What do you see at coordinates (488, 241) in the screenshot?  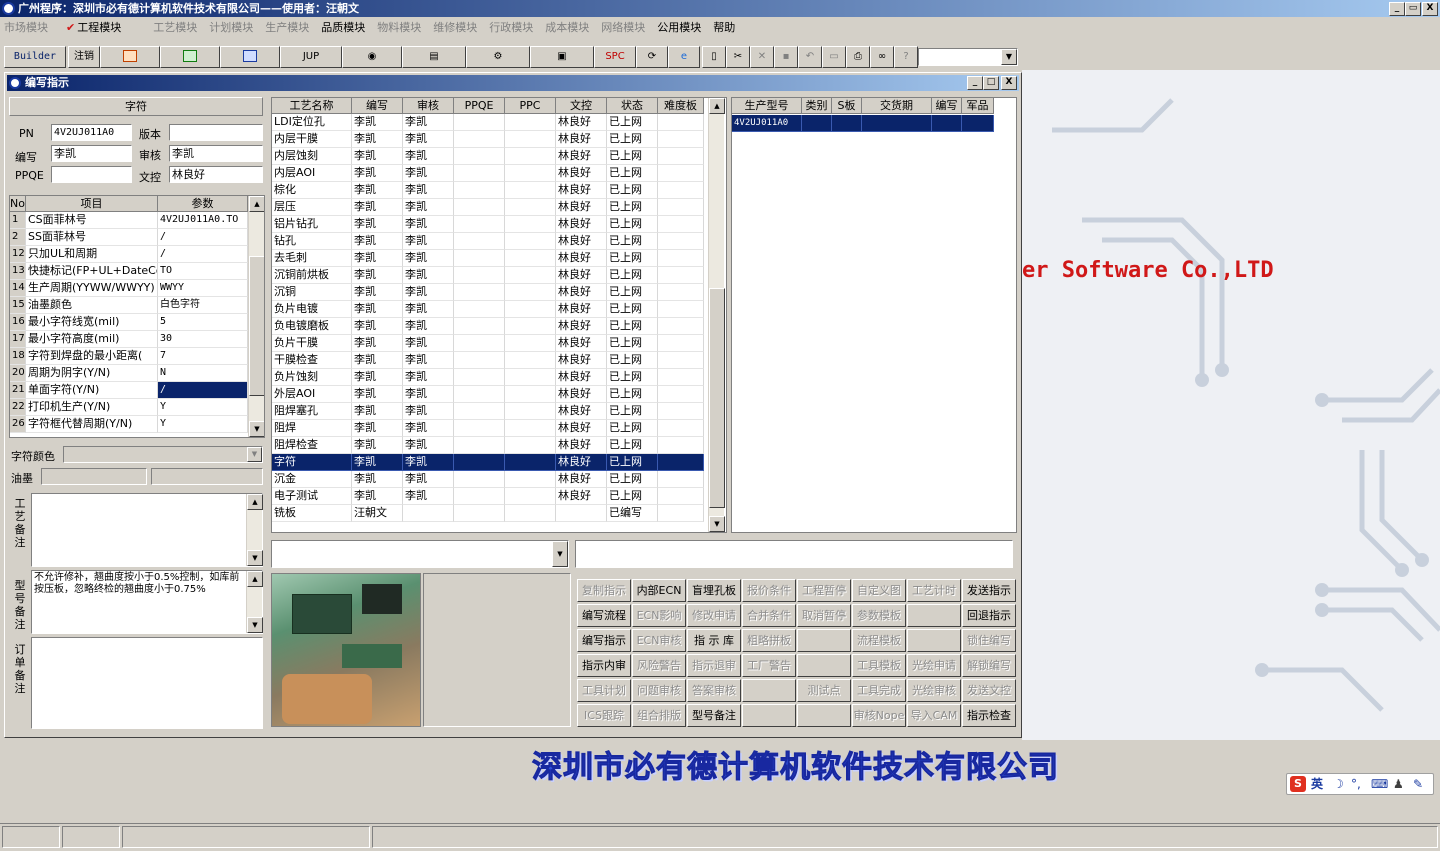 I see `table-row: 钻孔 李凯 李凯 林良好 已上网` at bounding box center [488, 241].